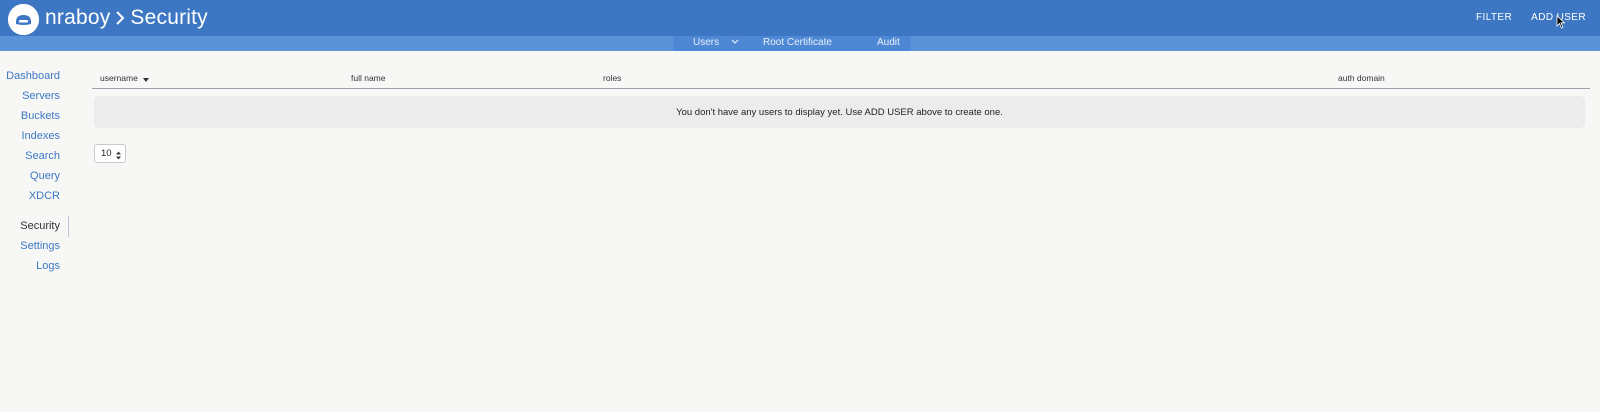  I want to click on column-header-roles: roles, so click(612, 78).